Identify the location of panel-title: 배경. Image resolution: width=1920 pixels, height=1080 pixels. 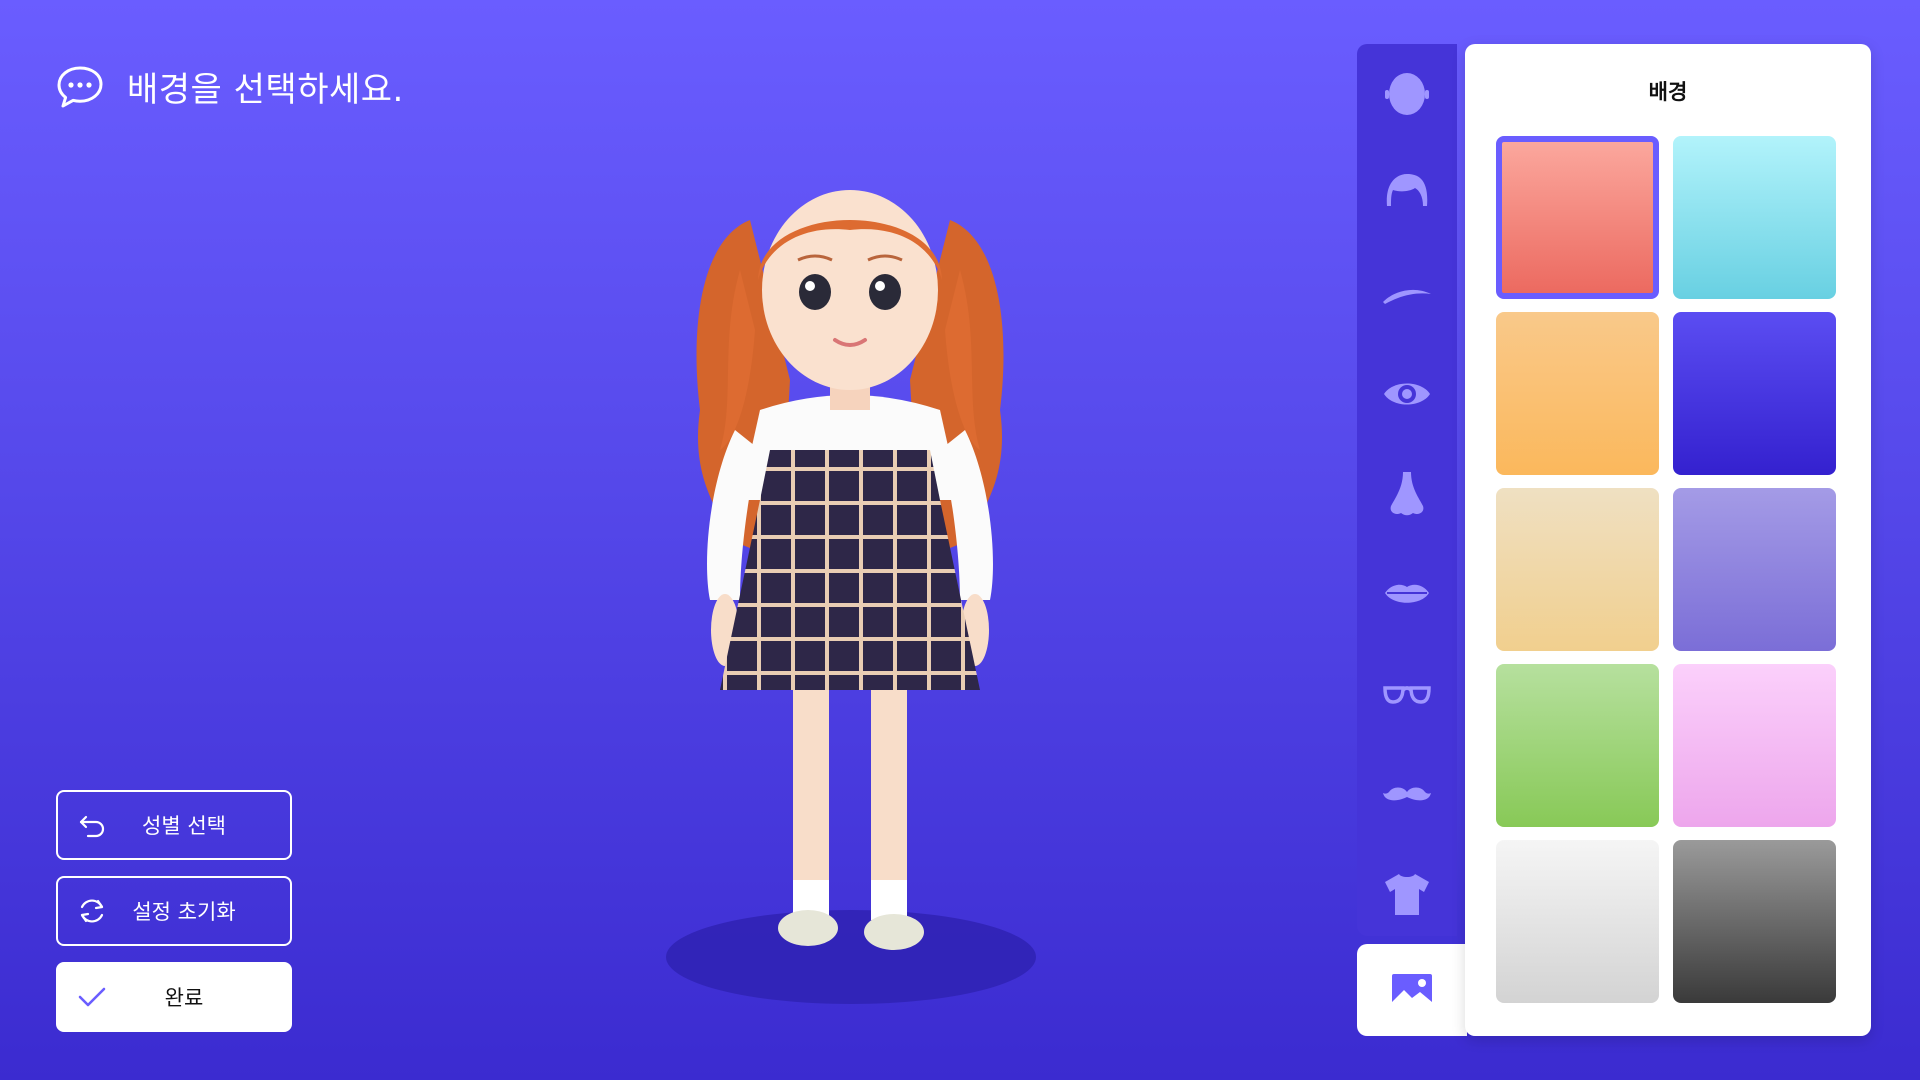
(1668, 92).